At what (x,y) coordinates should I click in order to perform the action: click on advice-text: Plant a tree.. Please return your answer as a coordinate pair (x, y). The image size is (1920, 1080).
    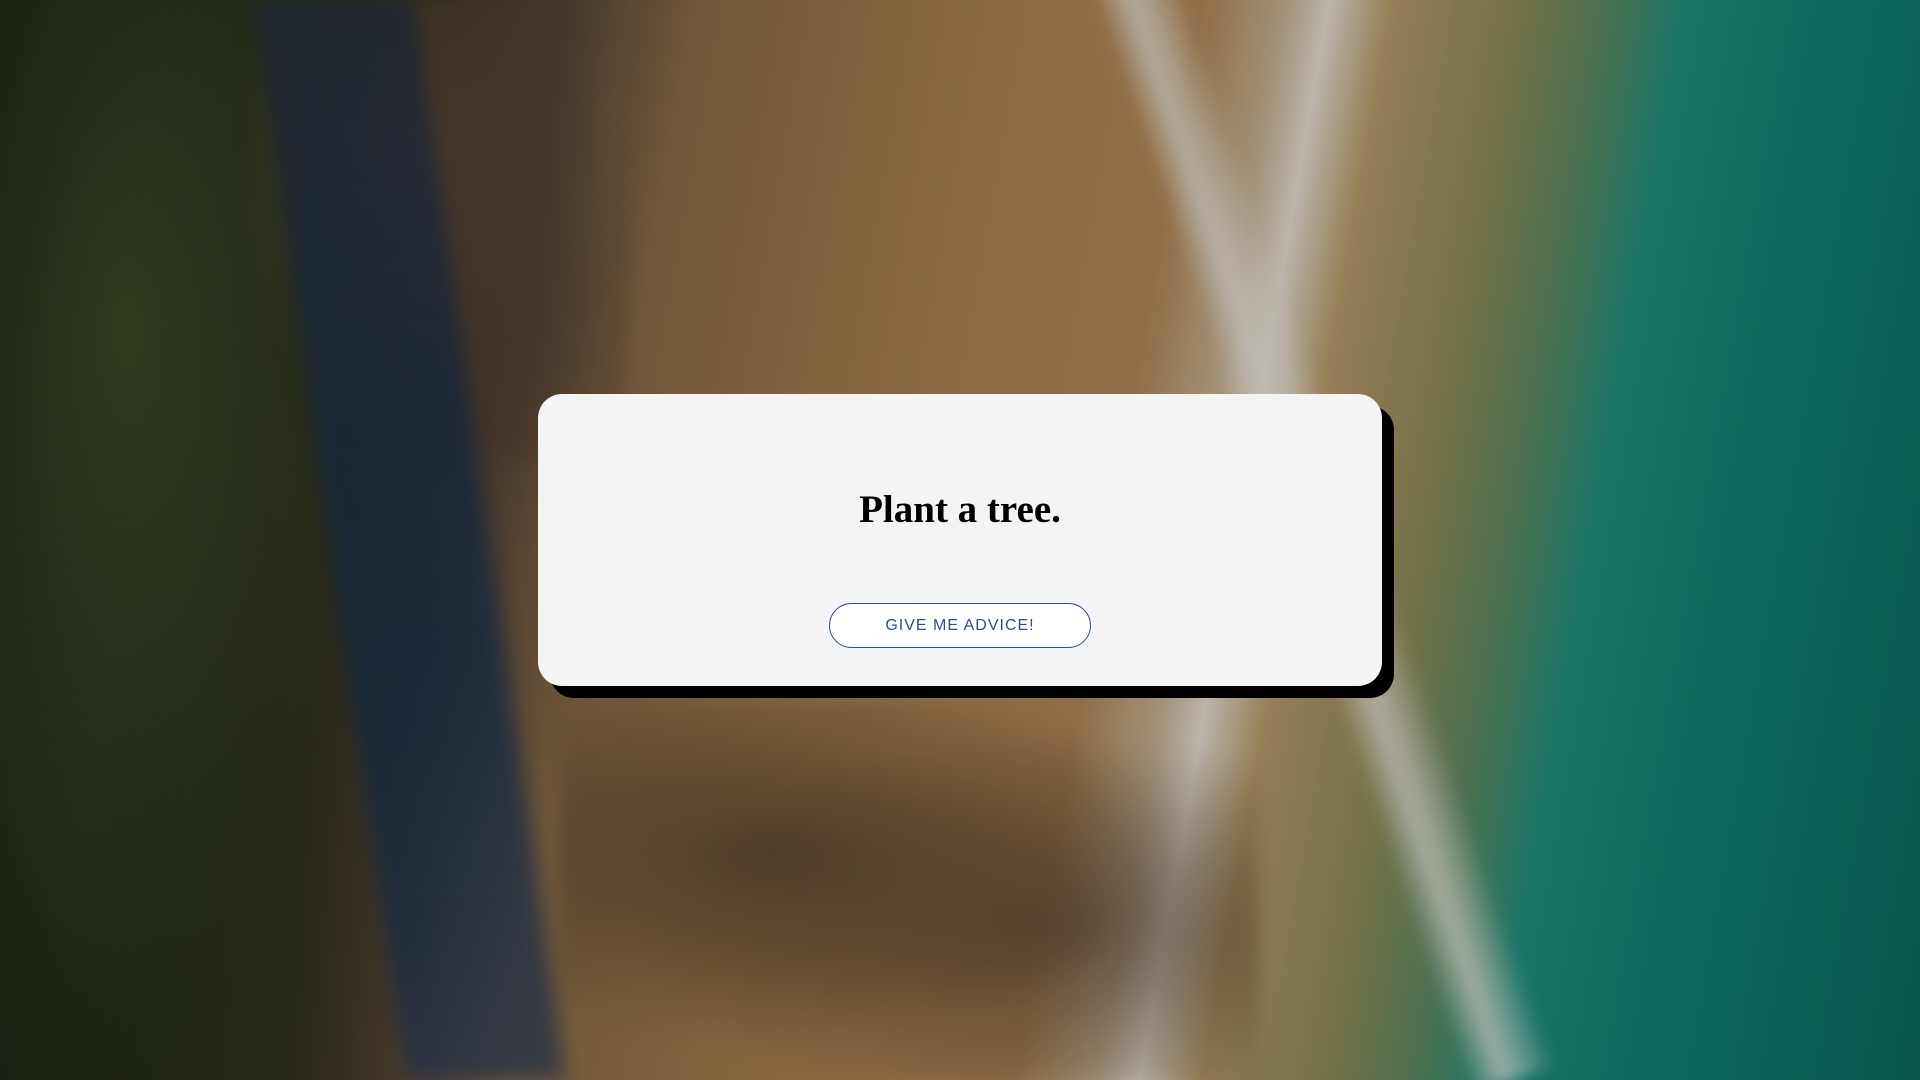
    Looking at the image, I should click on (960, 509).